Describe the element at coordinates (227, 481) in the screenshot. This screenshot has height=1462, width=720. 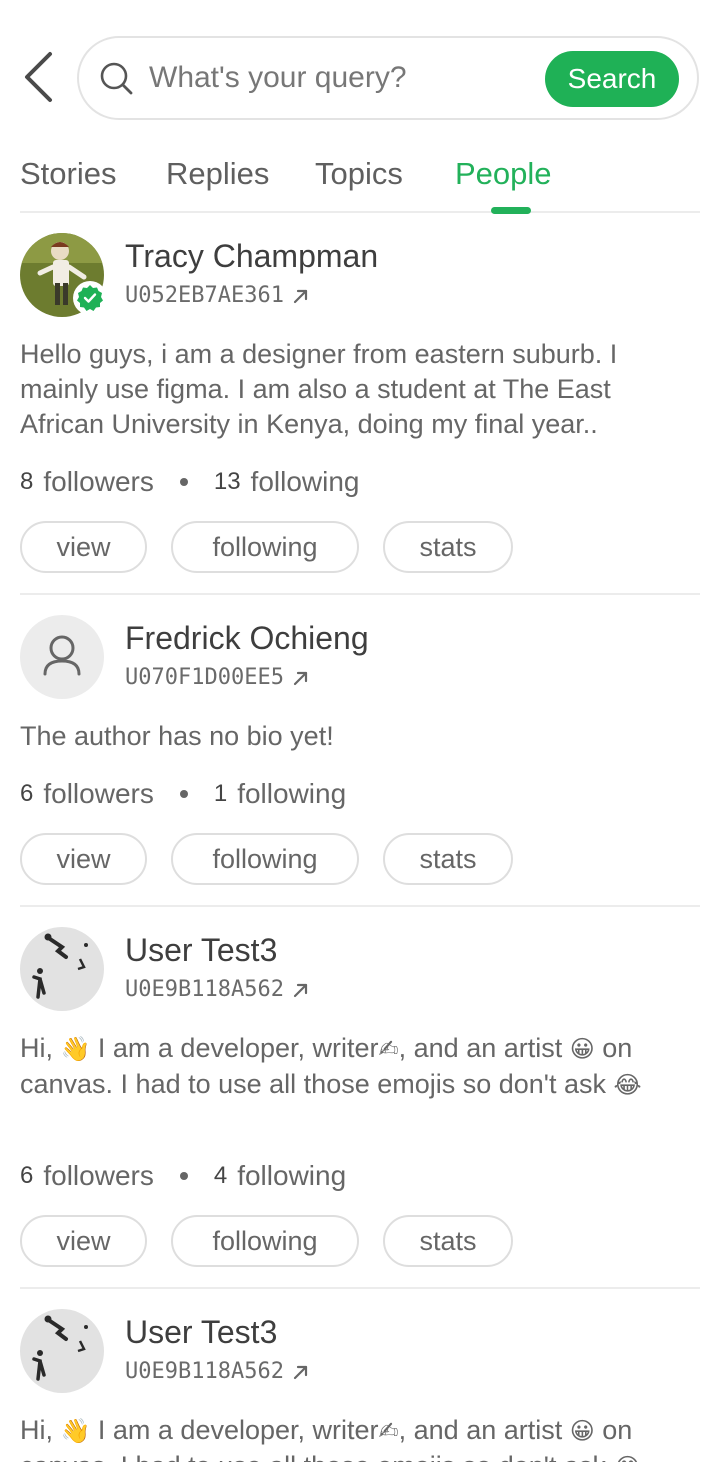
I see `following-count: 13` at that location.